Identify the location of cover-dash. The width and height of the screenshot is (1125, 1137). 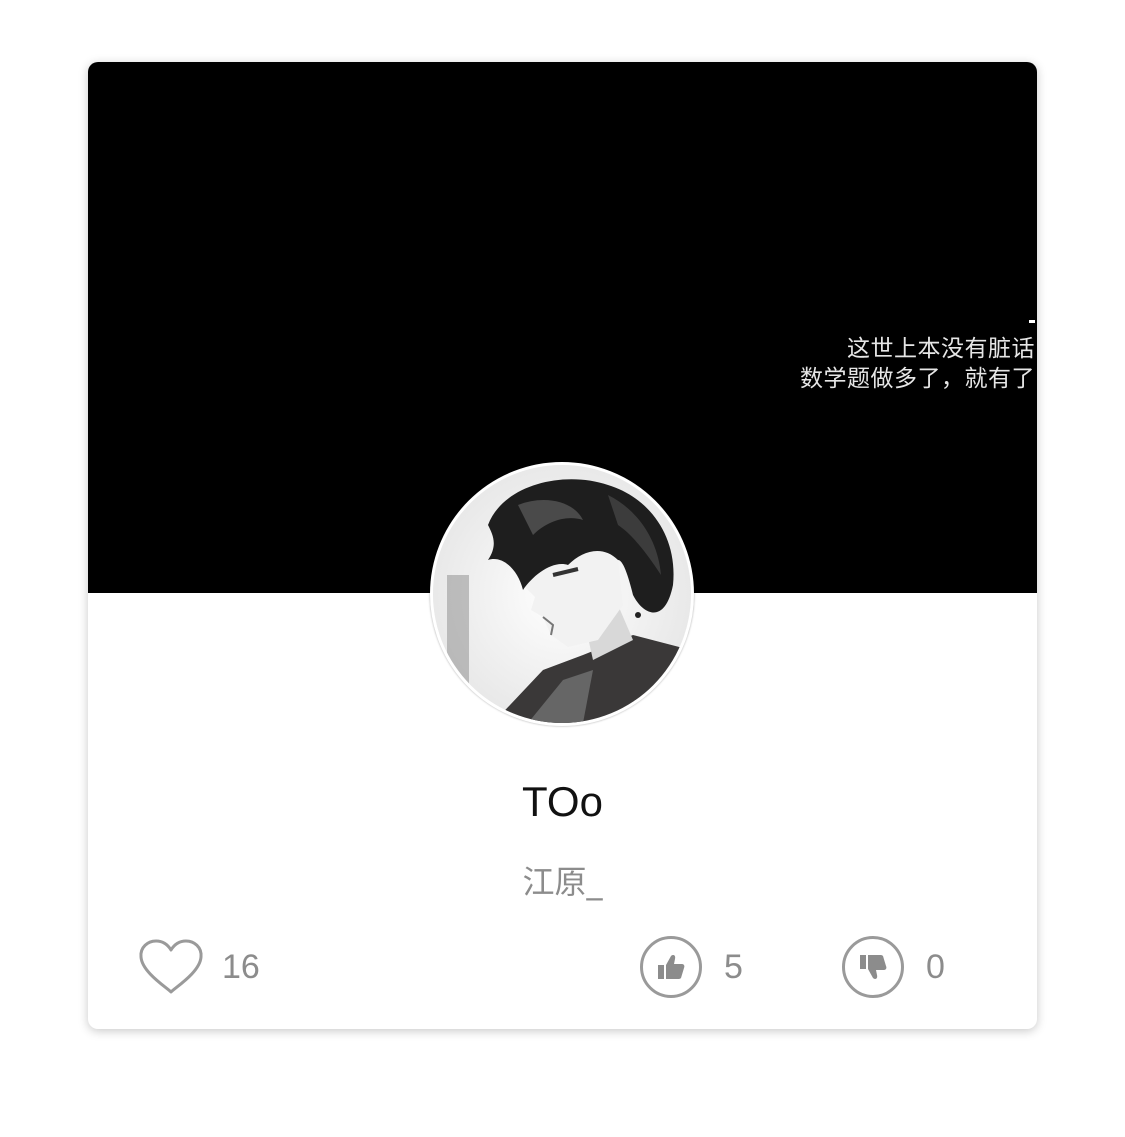
(1032, 321).